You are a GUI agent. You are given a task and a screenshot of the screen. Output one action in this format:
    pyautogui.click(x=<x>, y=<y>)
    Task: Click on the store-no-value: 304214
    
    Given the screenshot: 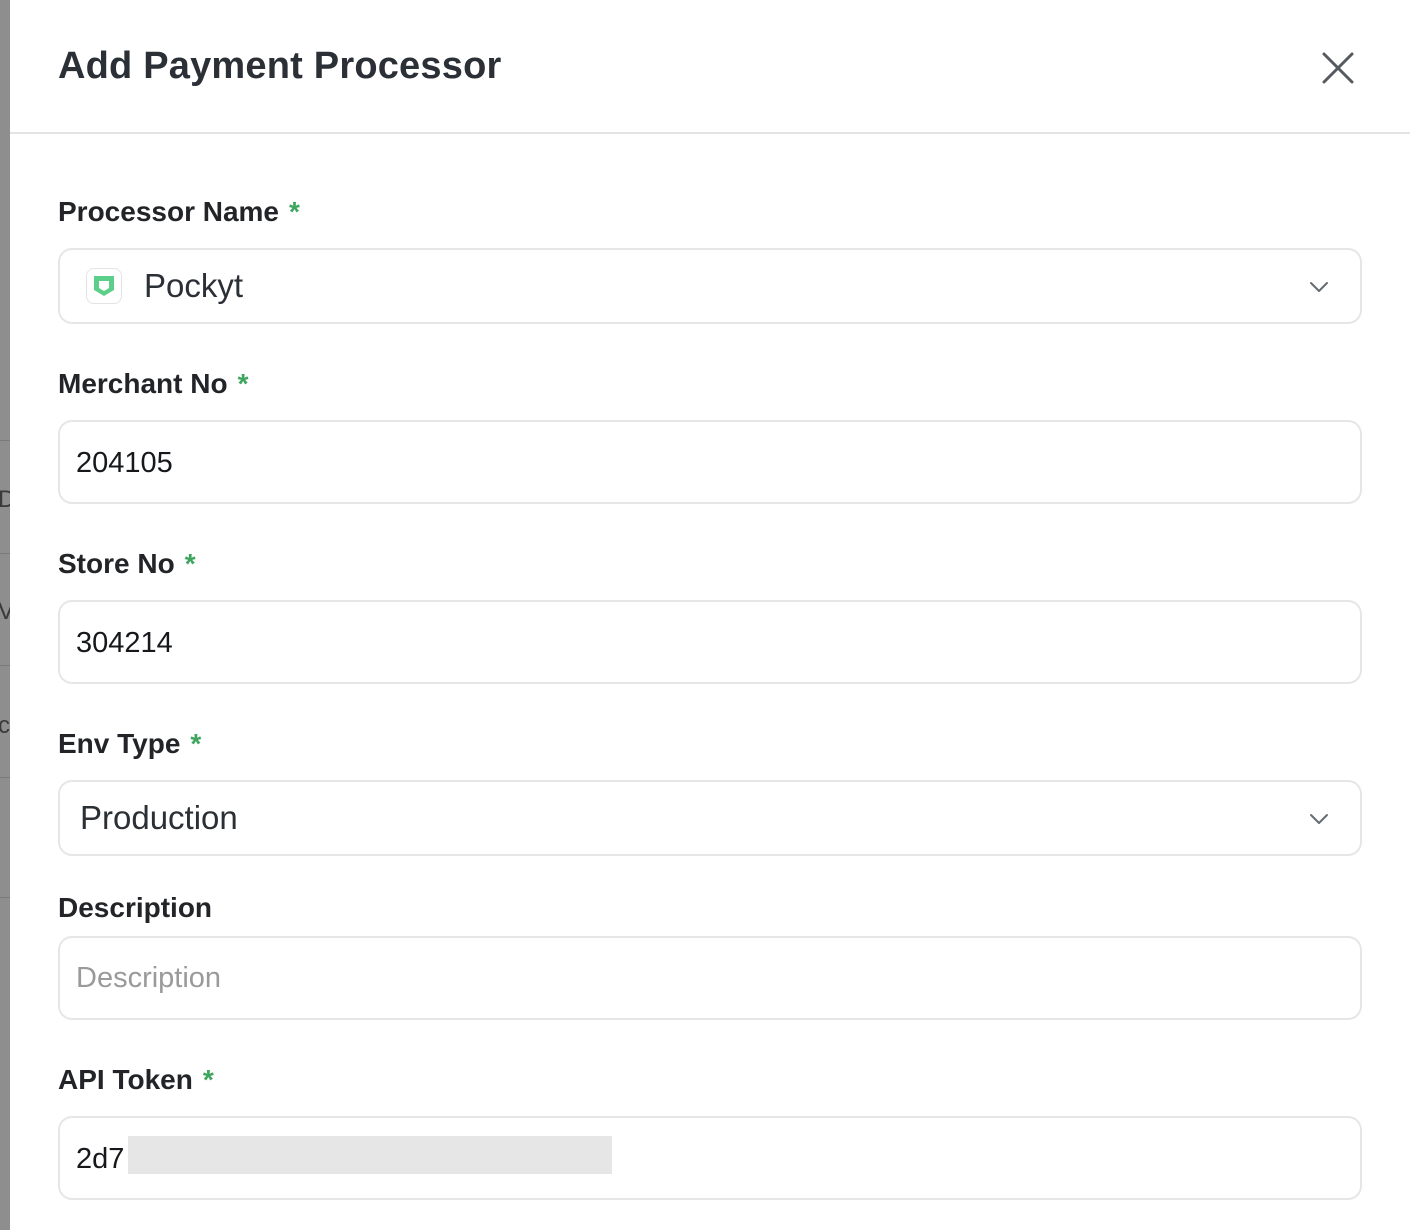 What is the action you would take?
    pyautogui.click(x=124, y=643)
    